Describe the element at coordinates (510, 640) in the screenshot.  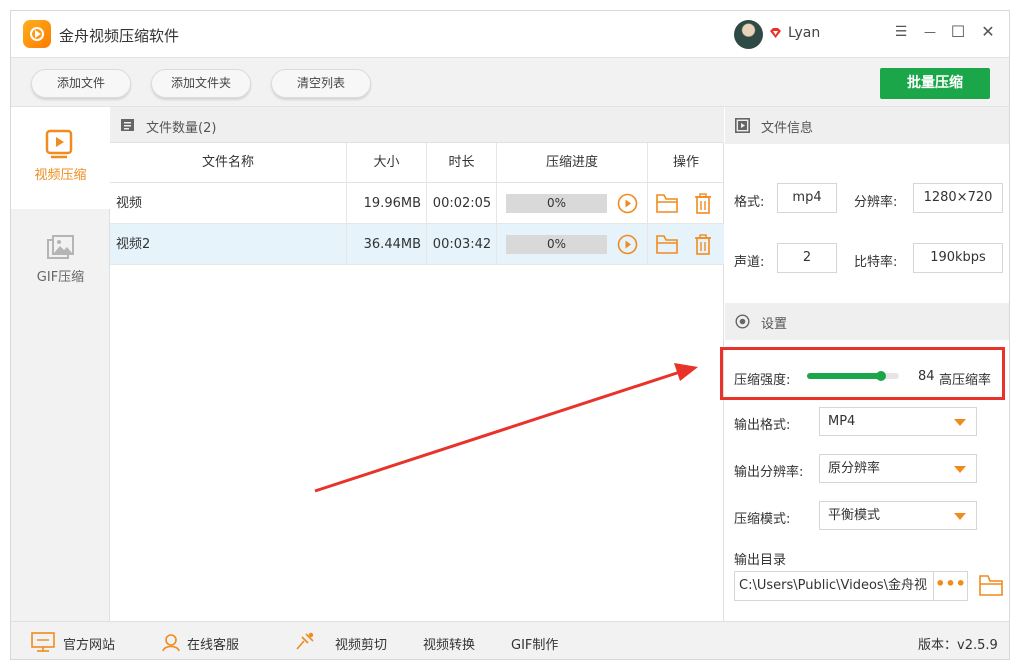
I see `bottom-bar: 官方网站 在线客服 视频剪切 视频转换 GIF制作 版本：v2.5.9` at that location.